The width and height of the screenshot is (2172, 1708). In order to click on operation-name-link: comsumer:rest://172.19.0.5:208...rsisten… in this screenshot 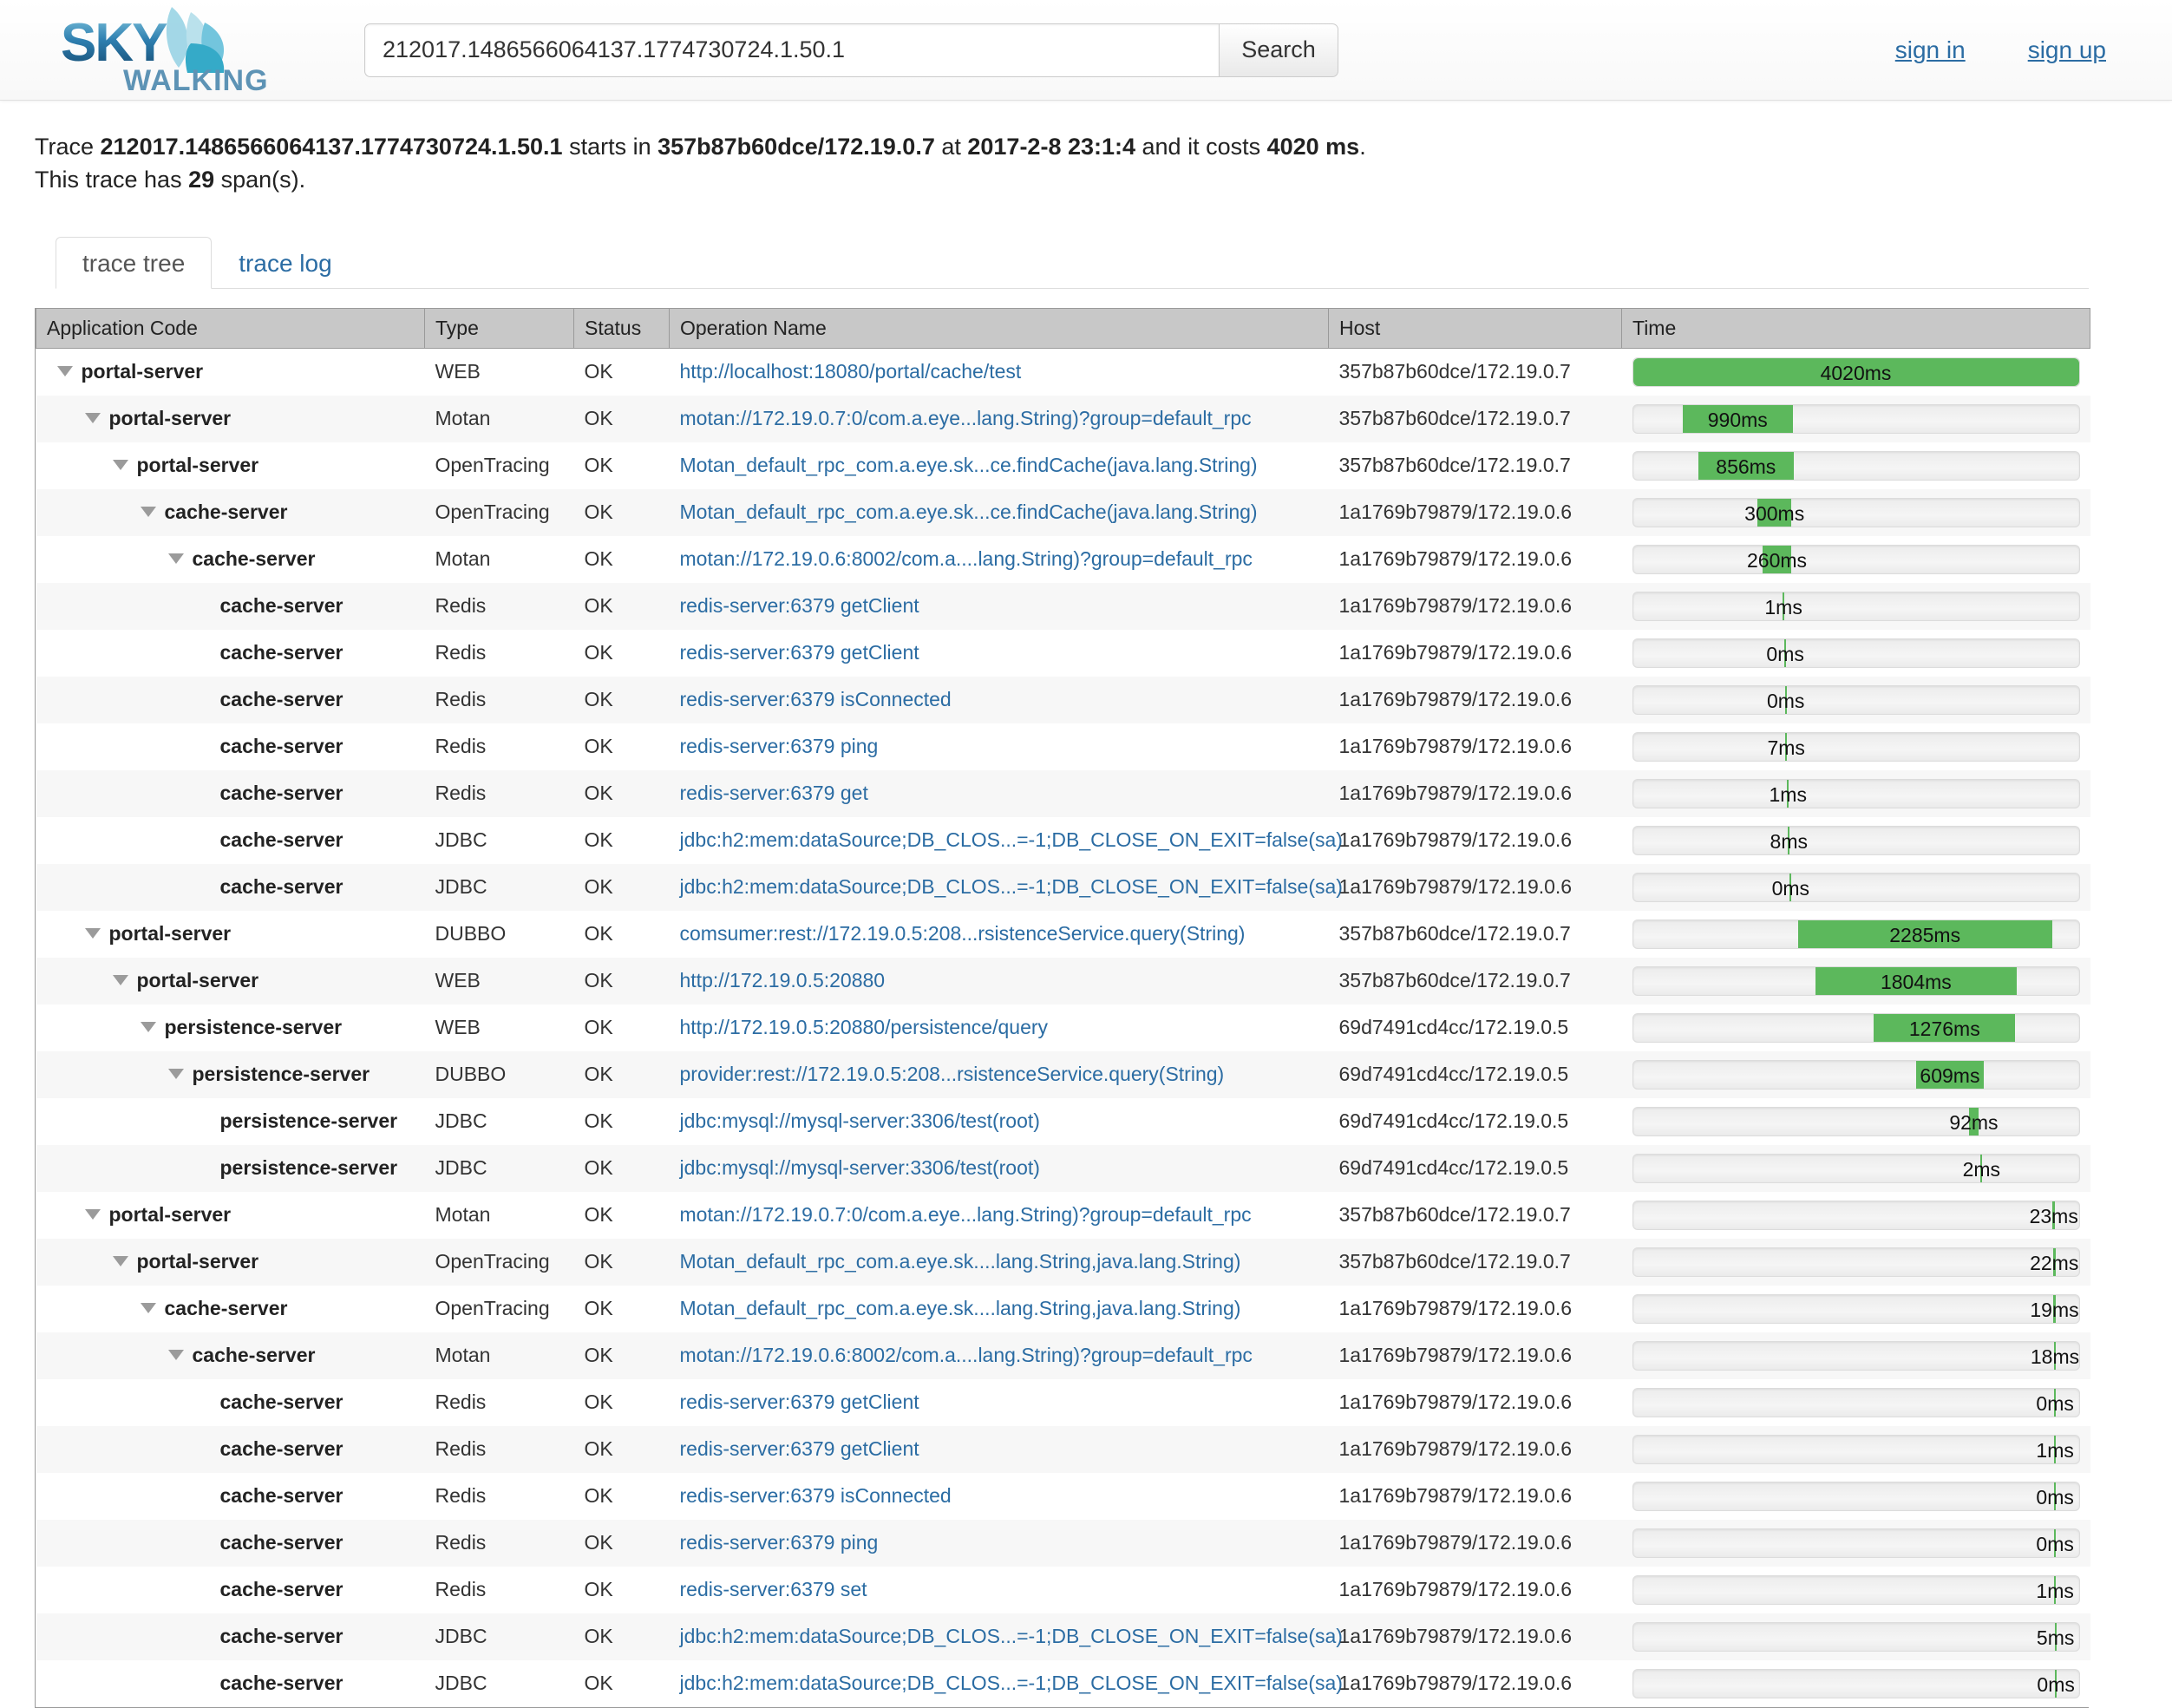, I will do `click(963, 934)`.